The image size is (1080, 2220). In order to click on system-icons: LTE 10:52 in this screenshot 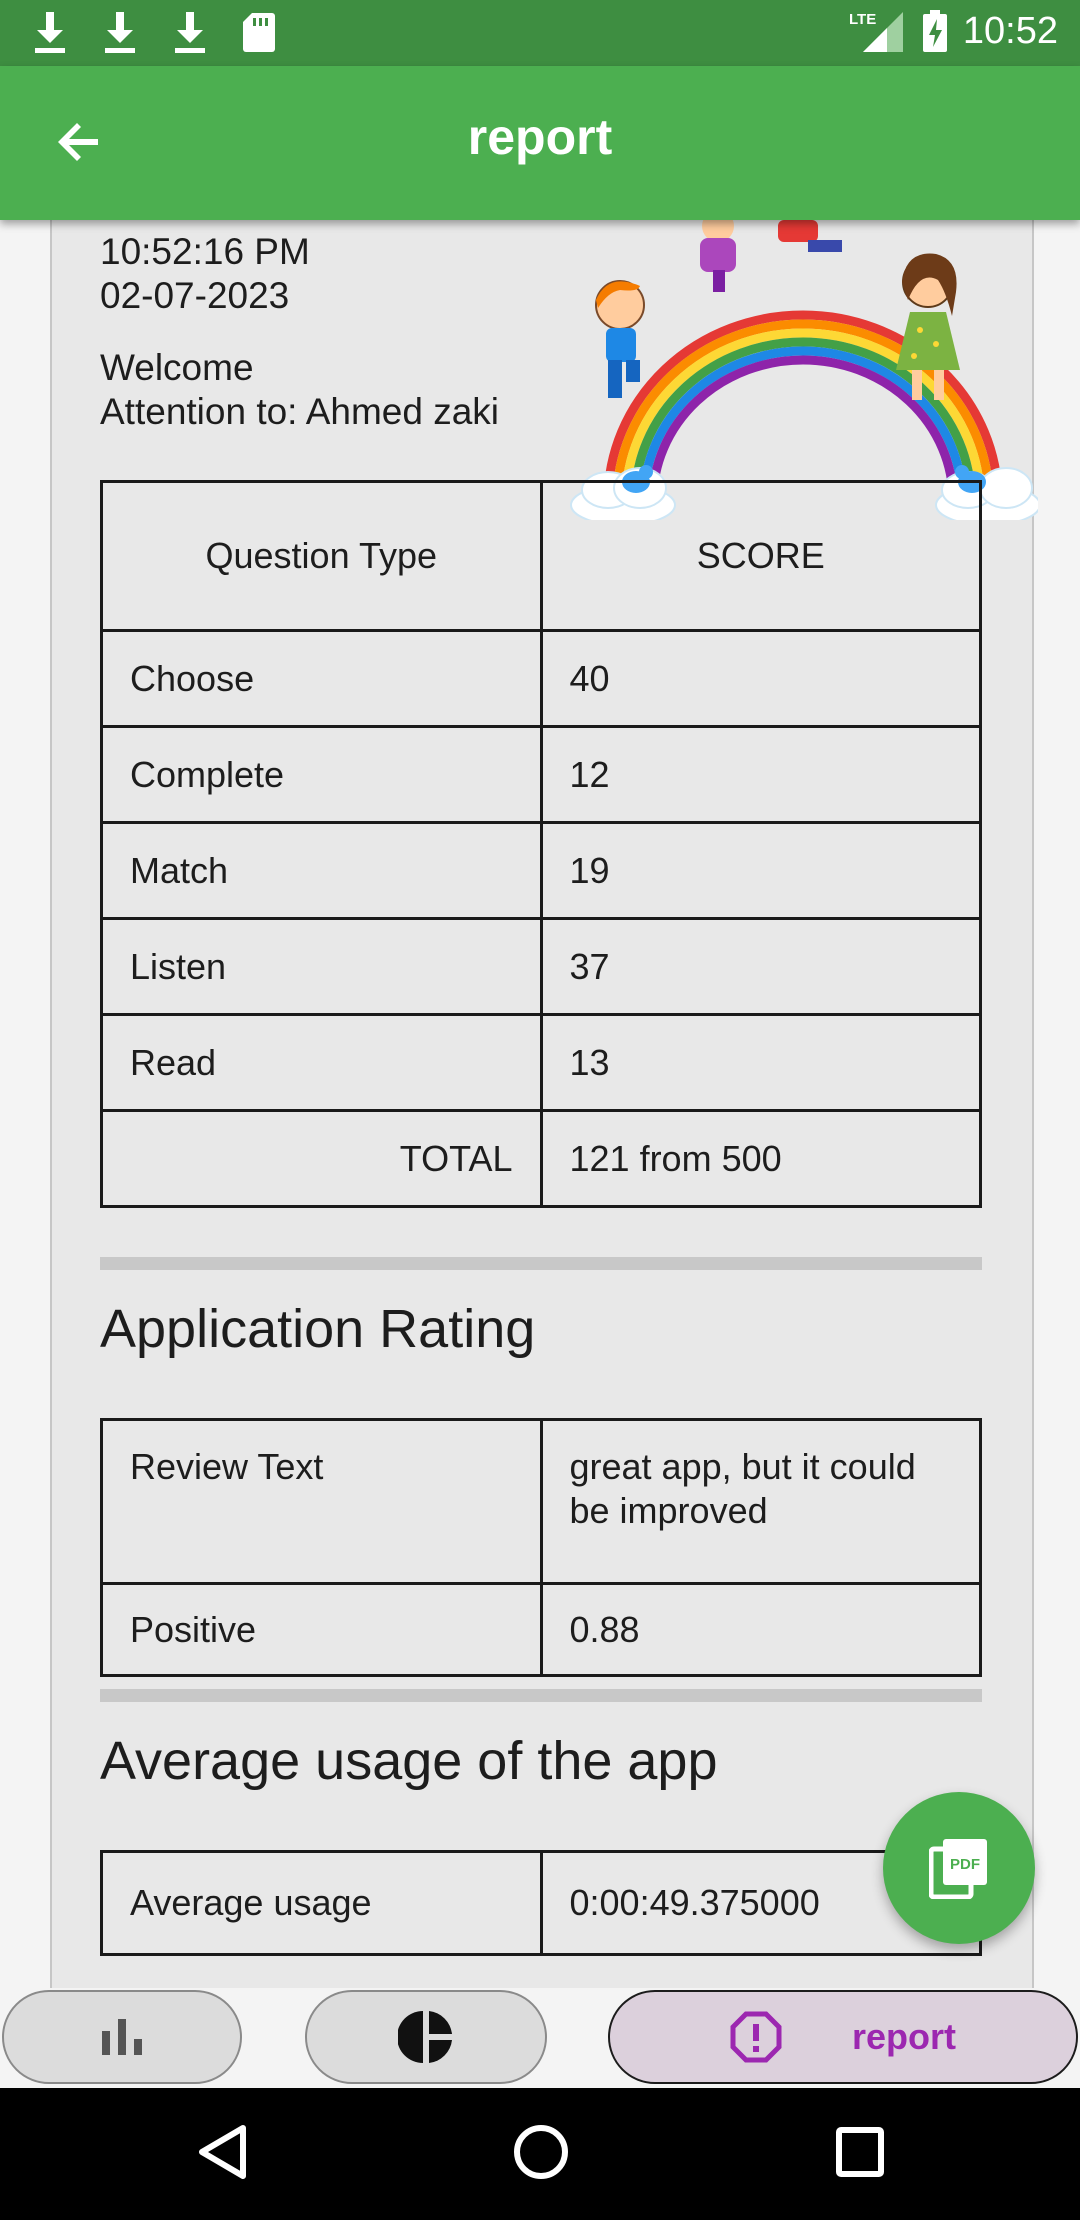, I will do `click(953, 31)`.